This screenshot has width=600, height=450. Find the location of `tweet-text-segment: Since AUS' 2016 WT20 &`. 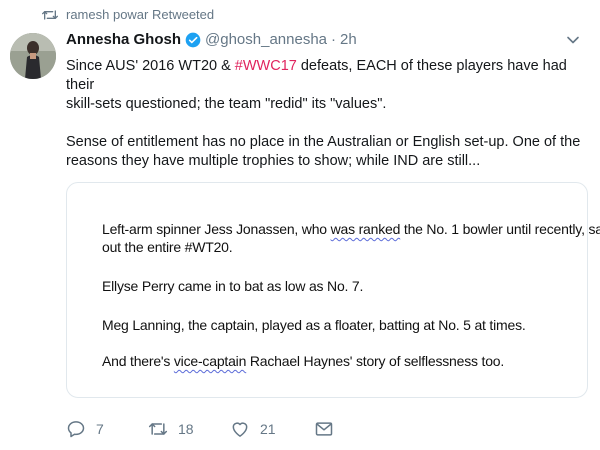

tweet-text-segment: Since AUS' 2016 WT20 & is located at coordinates (150, 66).